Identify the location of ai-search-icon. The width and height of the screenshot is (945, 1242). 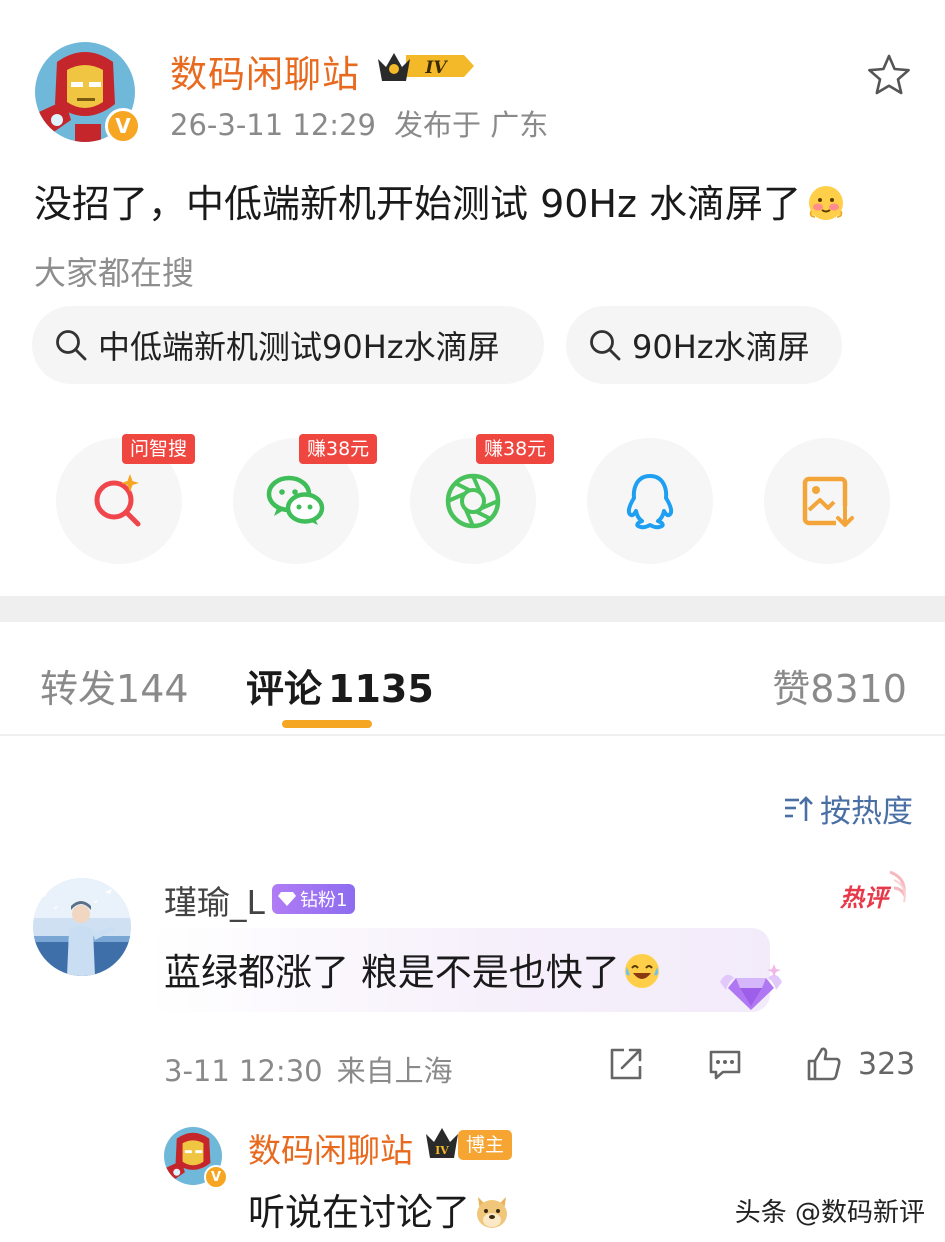
(117, 500).